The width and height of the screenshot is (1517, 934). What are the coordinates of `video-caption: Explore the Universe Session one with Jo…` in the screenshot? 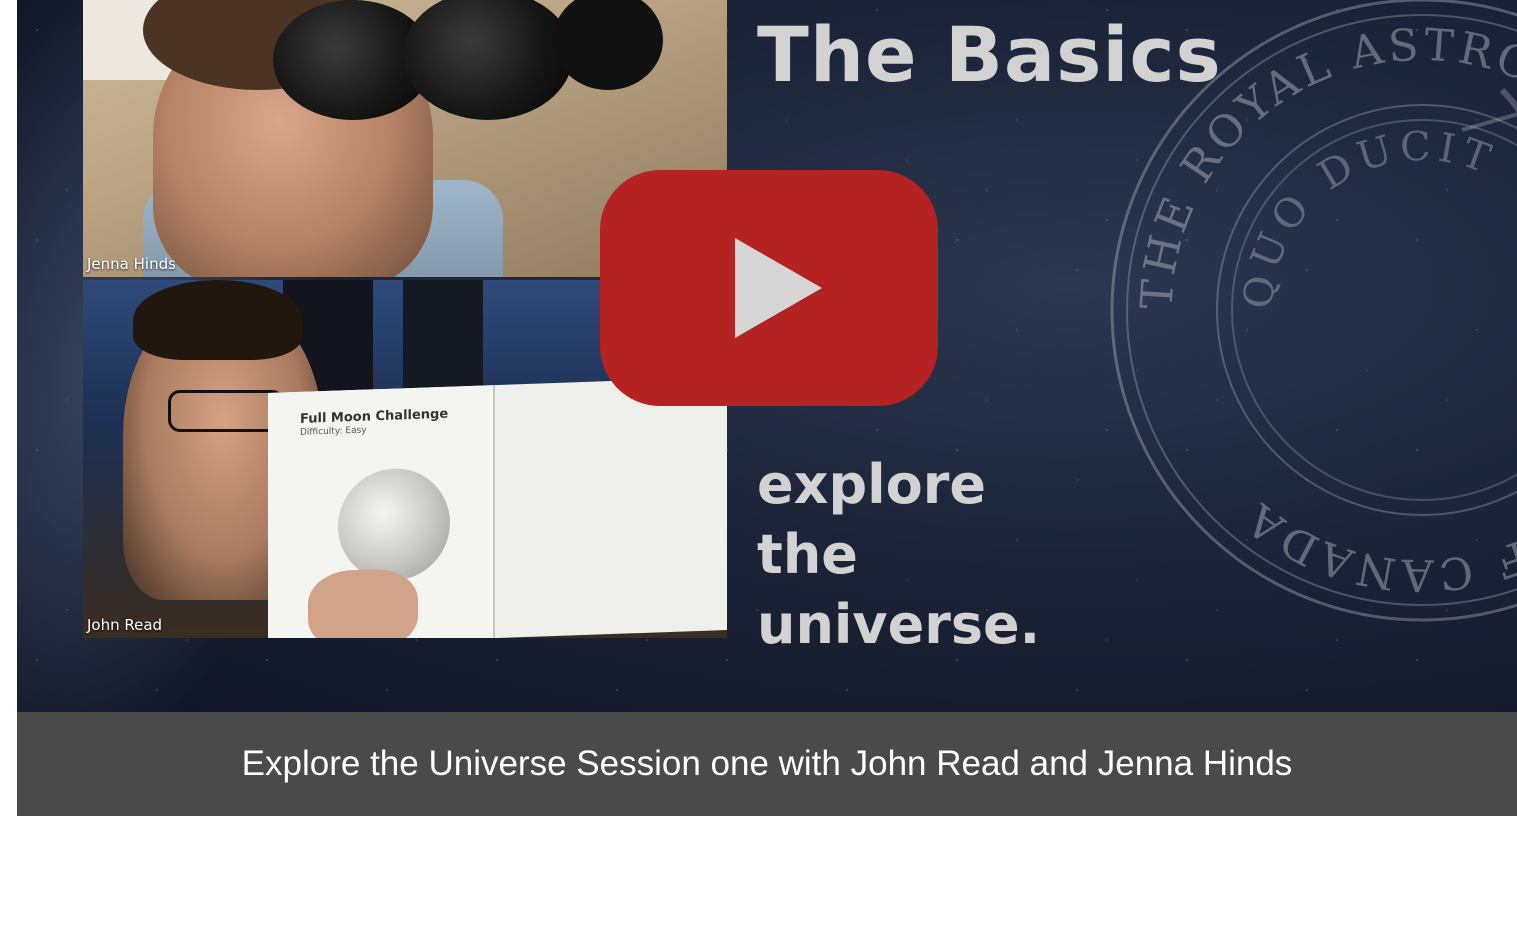 It's located at (767, 763).